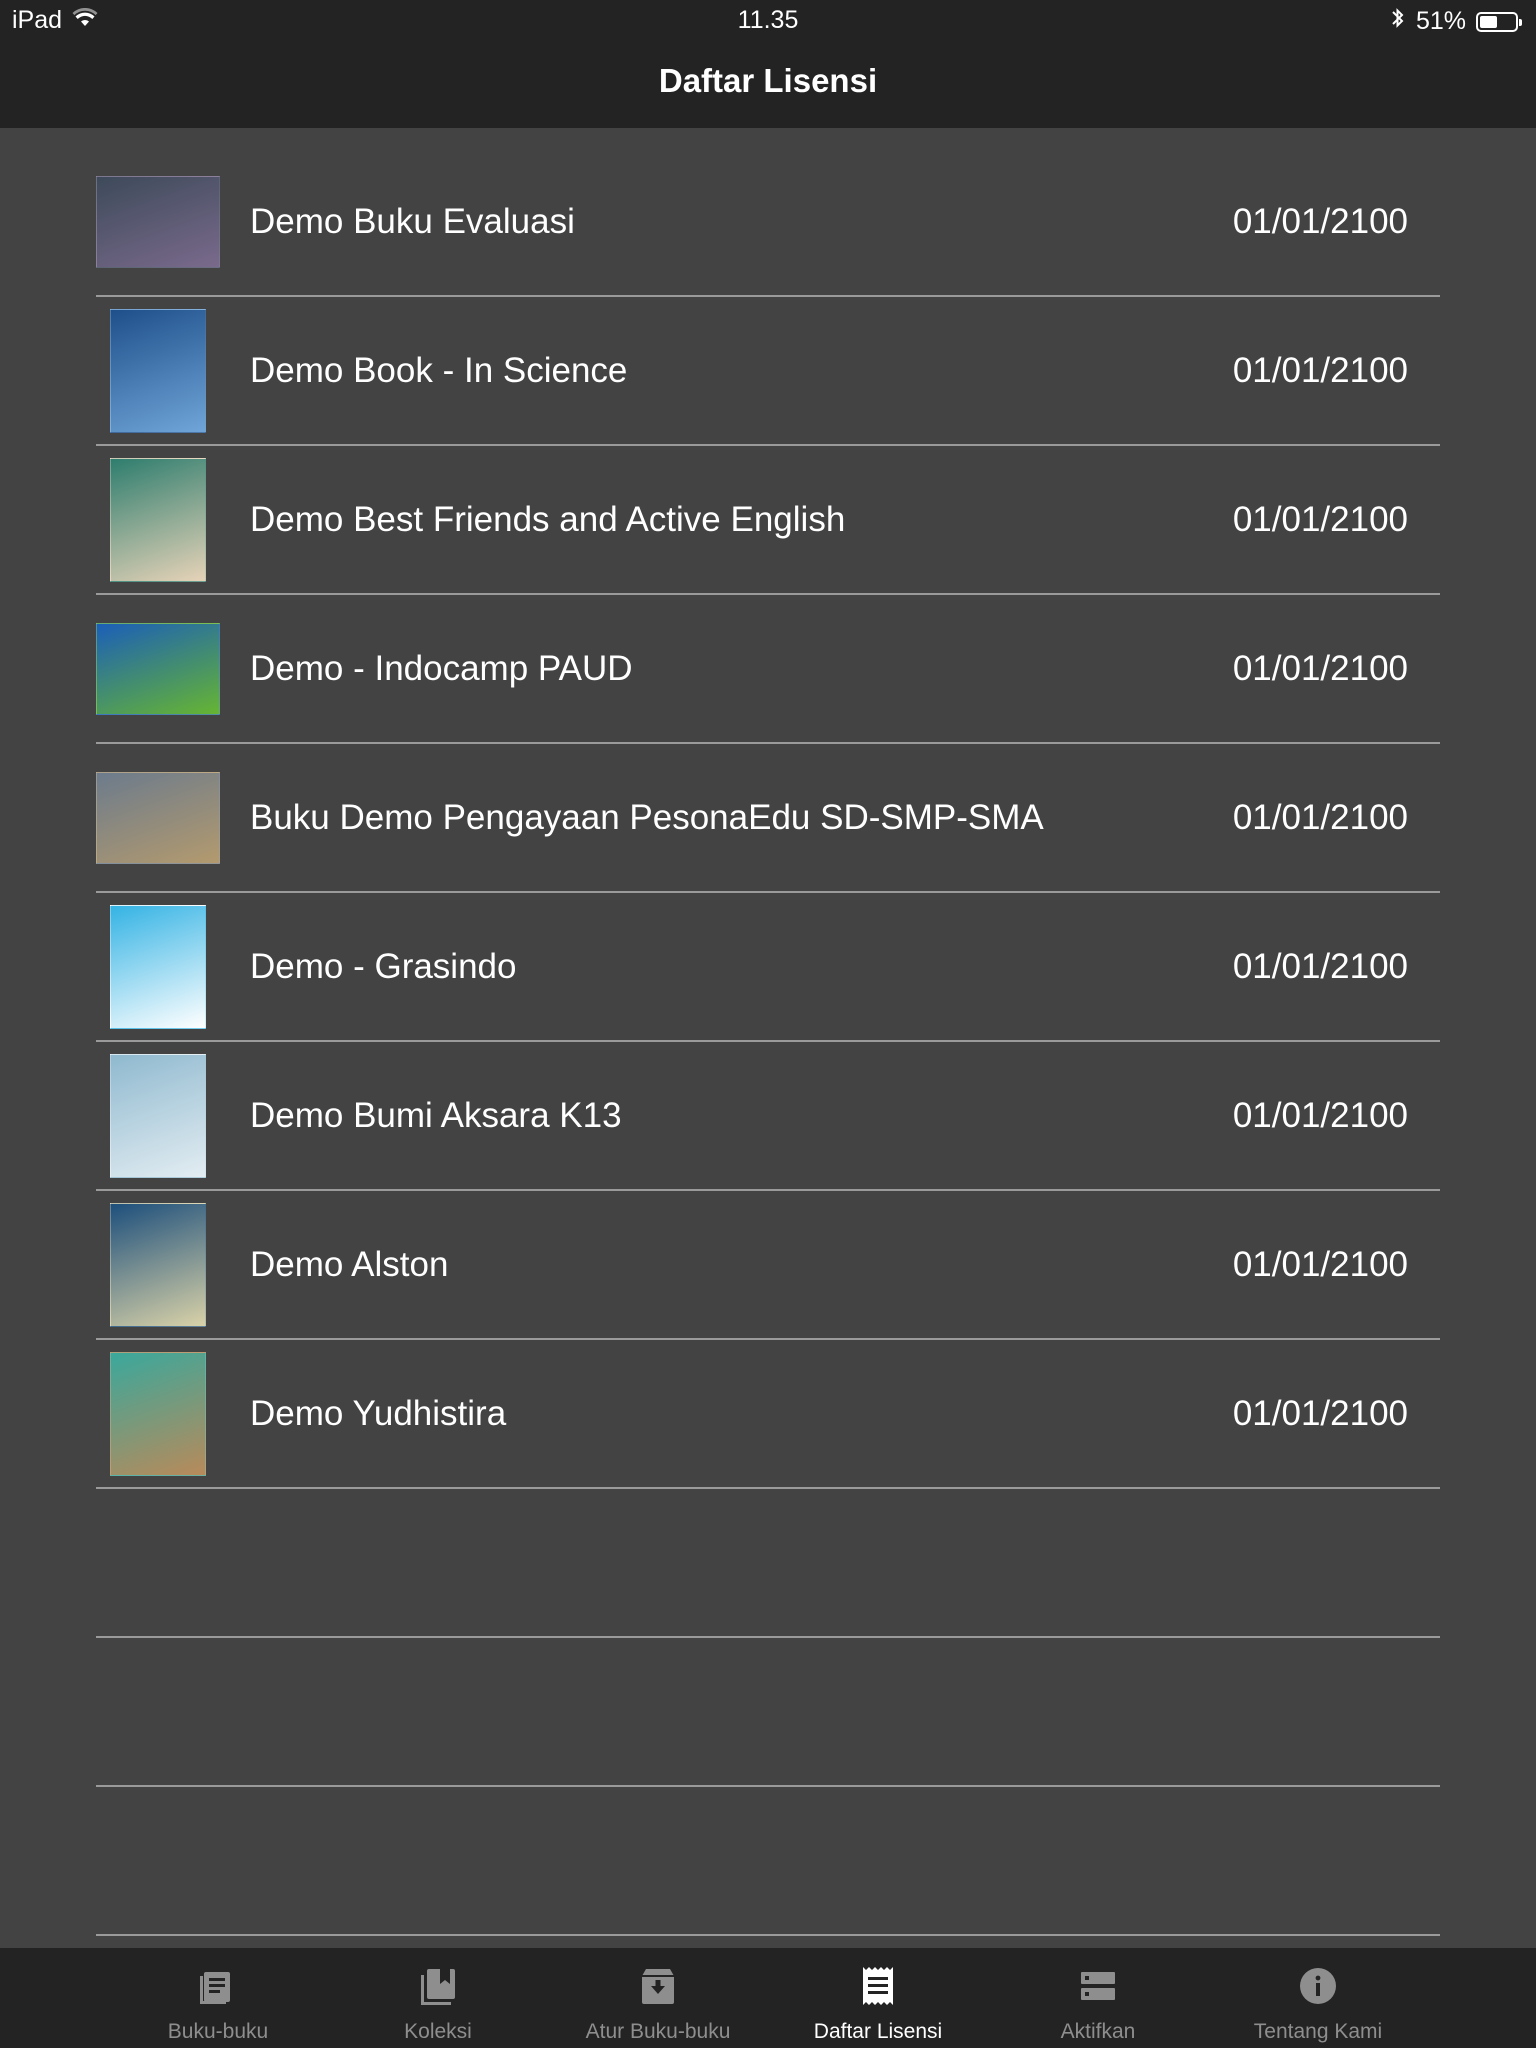 The width and height of the screenshot is (1536, 2048). I want to click on license-row: Demo - Grasindo 01/01/2100, so click(768, 967).